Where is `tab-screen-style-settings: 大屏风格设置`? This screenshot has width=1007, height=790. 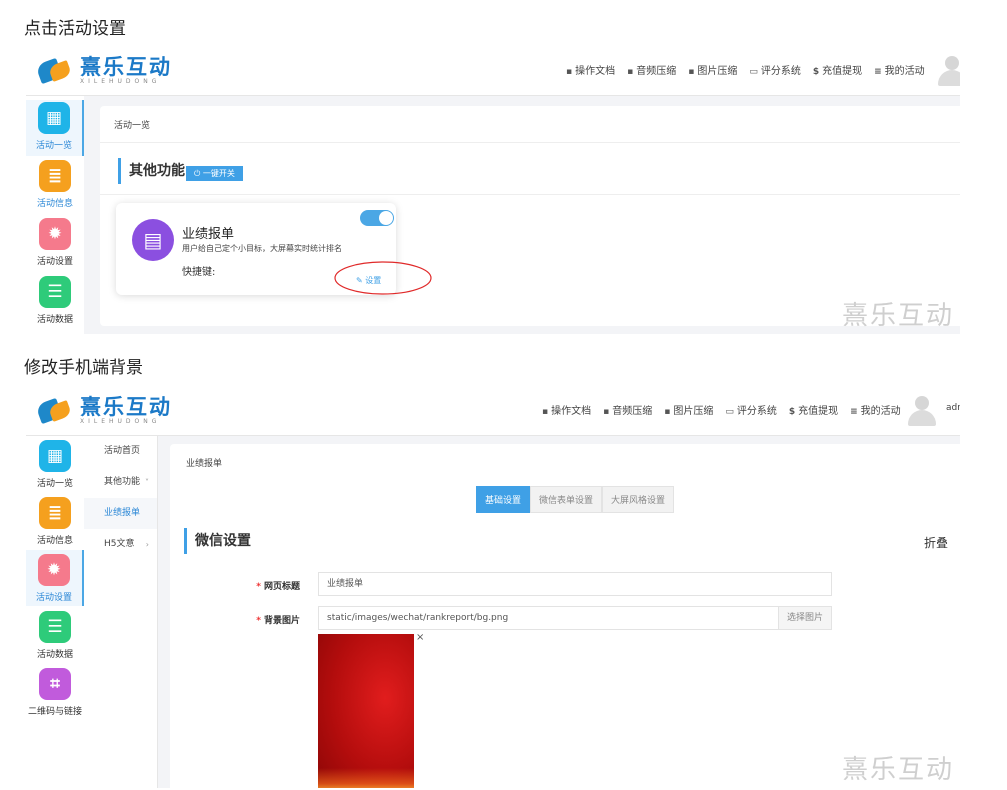 tab-screen-style-settings: 大屏风格设置 is located at coordinates (638, 499).